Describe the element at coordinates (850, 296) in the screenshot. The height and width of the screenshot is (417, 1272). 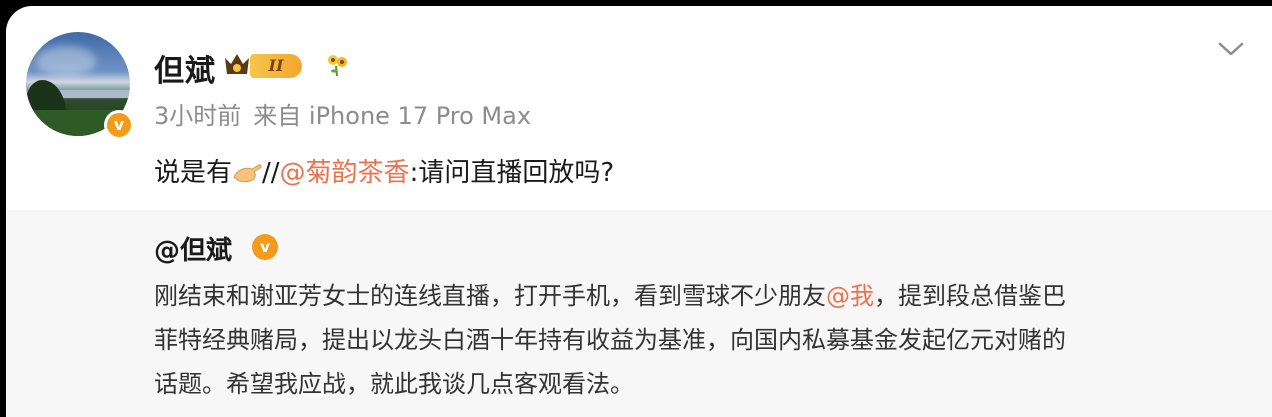
I see `mention-link: @我` at that location.